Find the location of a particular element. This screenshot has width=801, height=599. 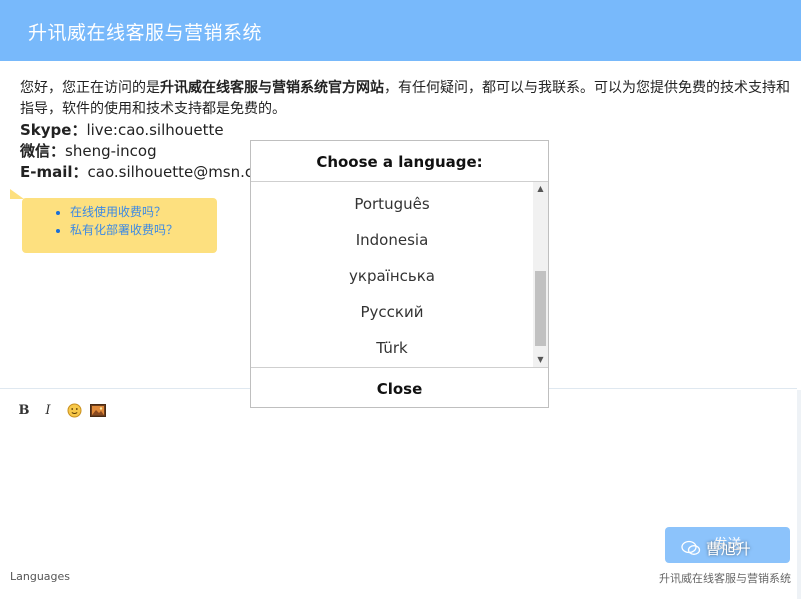

faq-link-private-deploy: 私有化部署收费吗？ is located at coordinates (143, 230).